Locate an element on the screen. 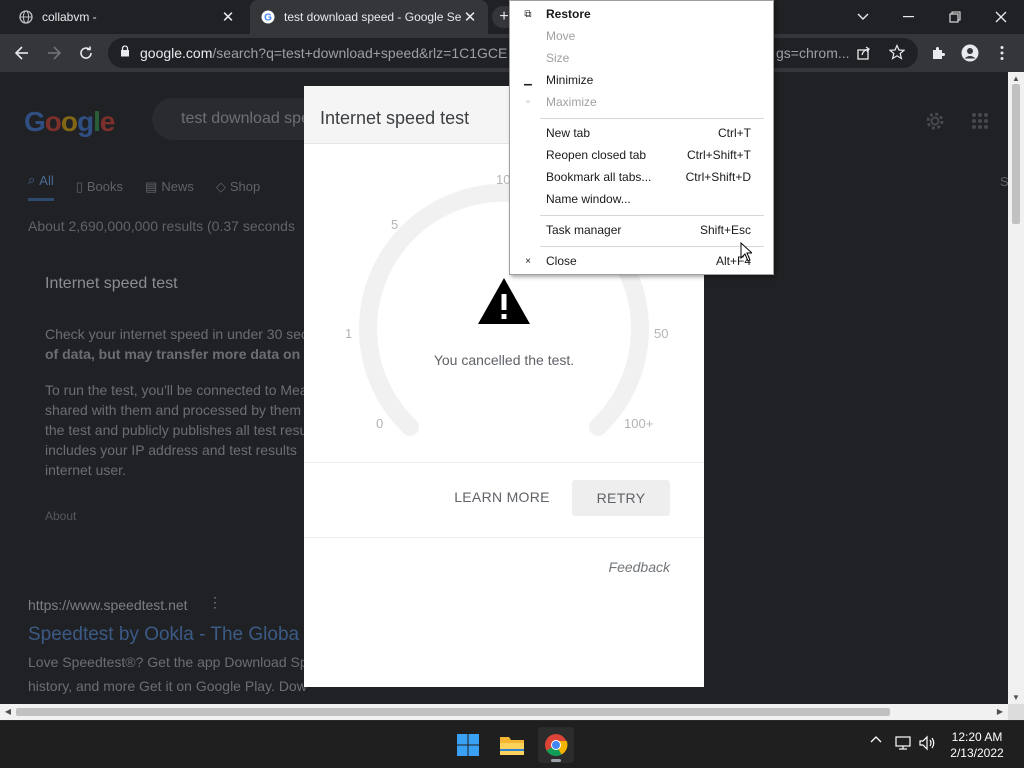  chrome-menu-icon is located at coordinates (1002, 53).